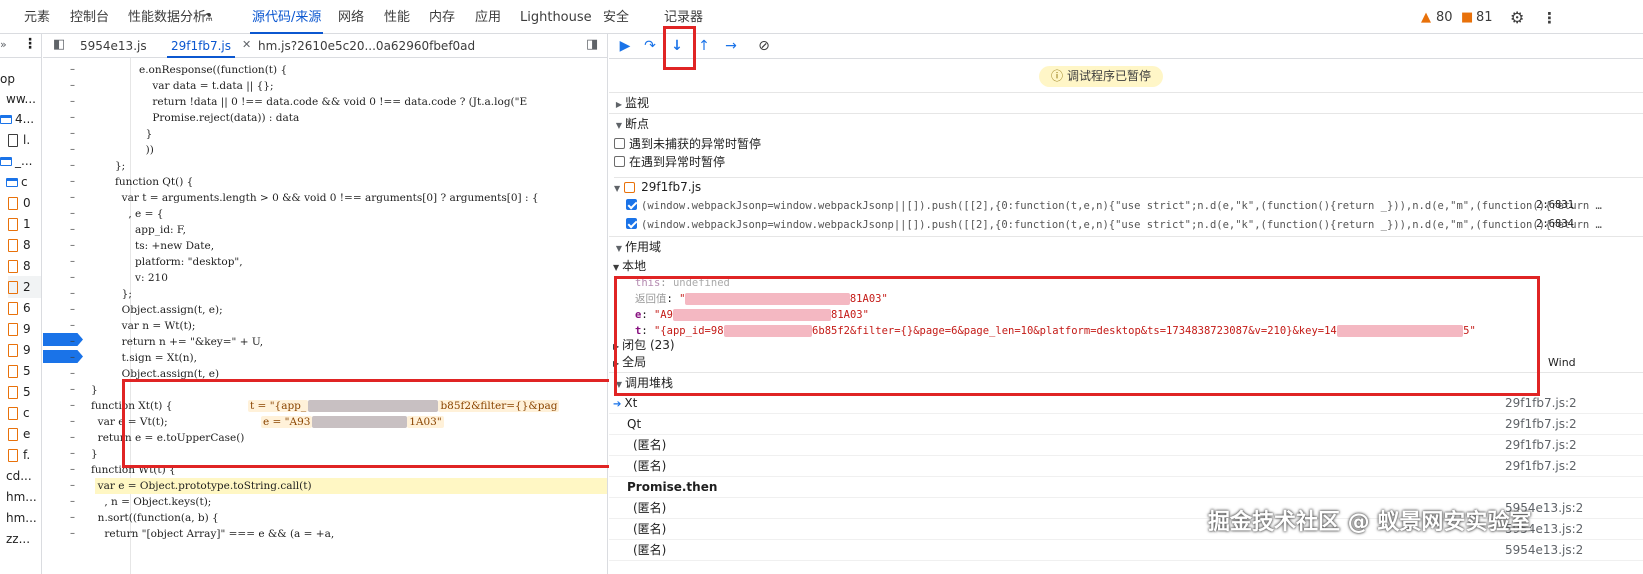  Describe the element at coordinates (619, 161) in the screenshot. I see `pause-caught-checkbox` at that location.